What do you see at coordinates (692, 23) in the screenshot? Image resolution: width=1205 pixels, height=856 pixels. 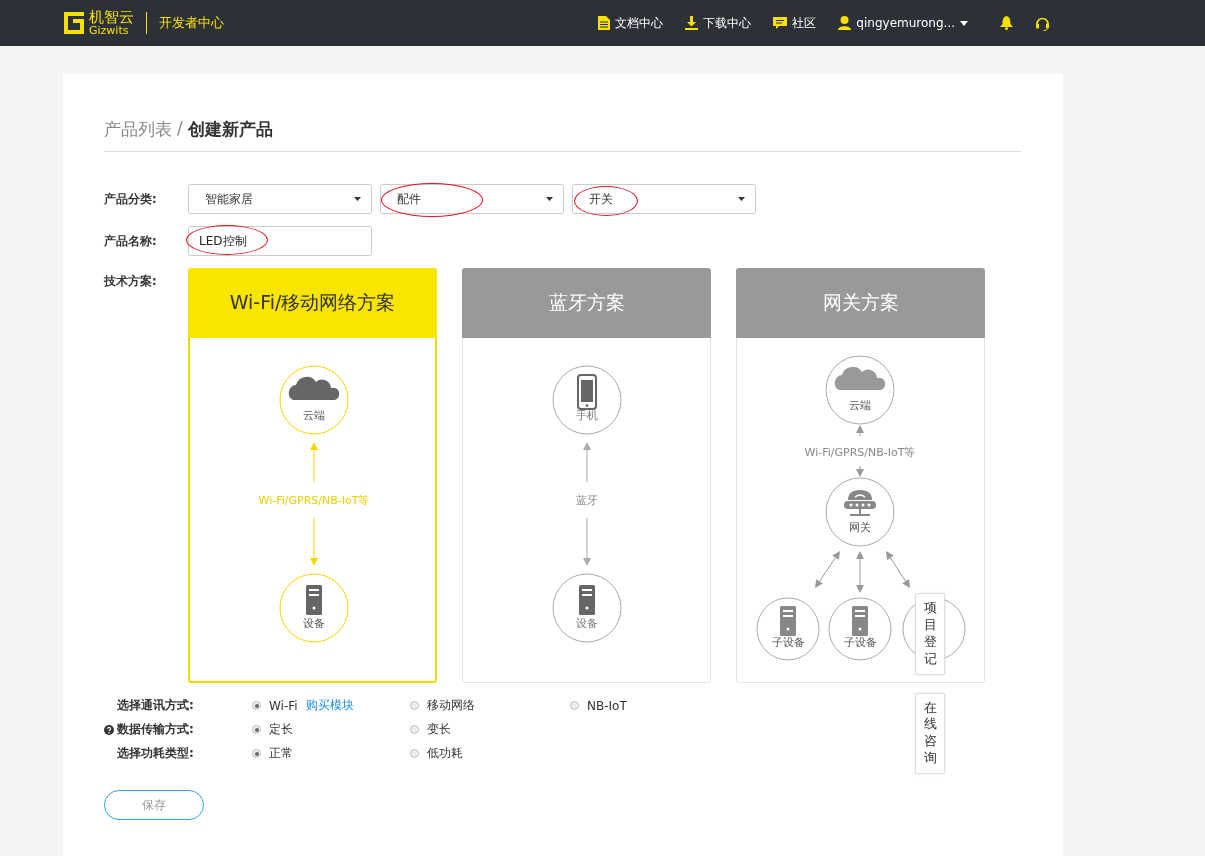 I see `download-icon` at bounding box center [692, 23].